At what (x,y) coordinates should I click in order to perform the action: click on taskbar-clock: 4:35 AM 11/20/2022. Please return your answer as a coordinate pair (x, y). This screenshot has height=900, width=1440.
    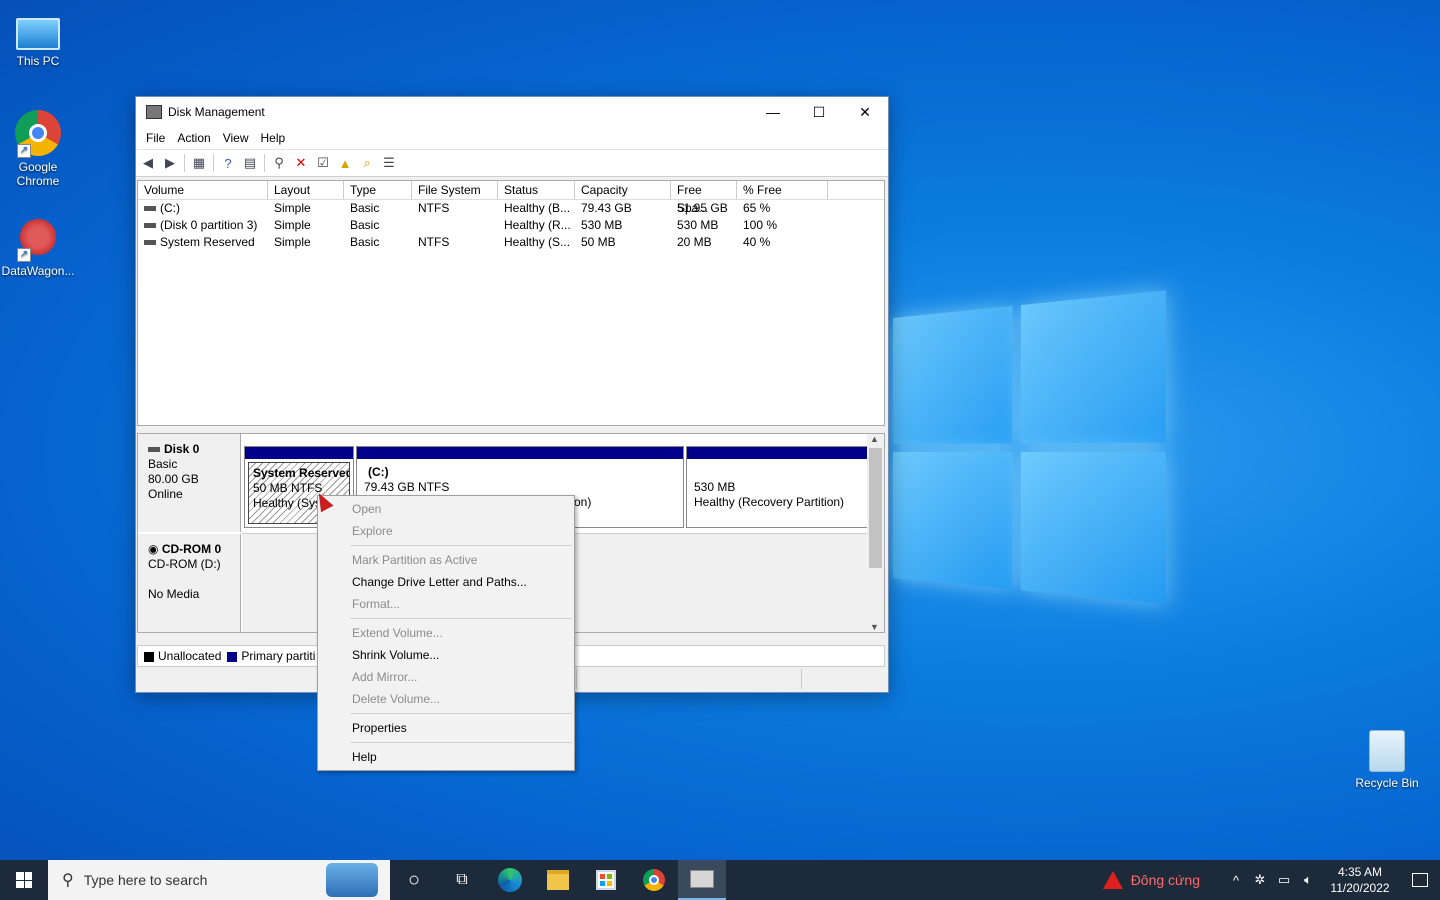
    Looking at the image, I should click on (1360, 880).